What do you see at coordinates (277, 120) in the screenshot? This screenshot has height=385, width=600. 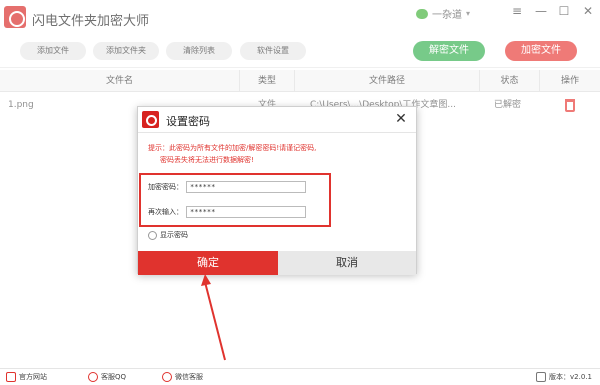 I see `dialog-header: 设置密码 ✕` at bounding box center [277, 120].